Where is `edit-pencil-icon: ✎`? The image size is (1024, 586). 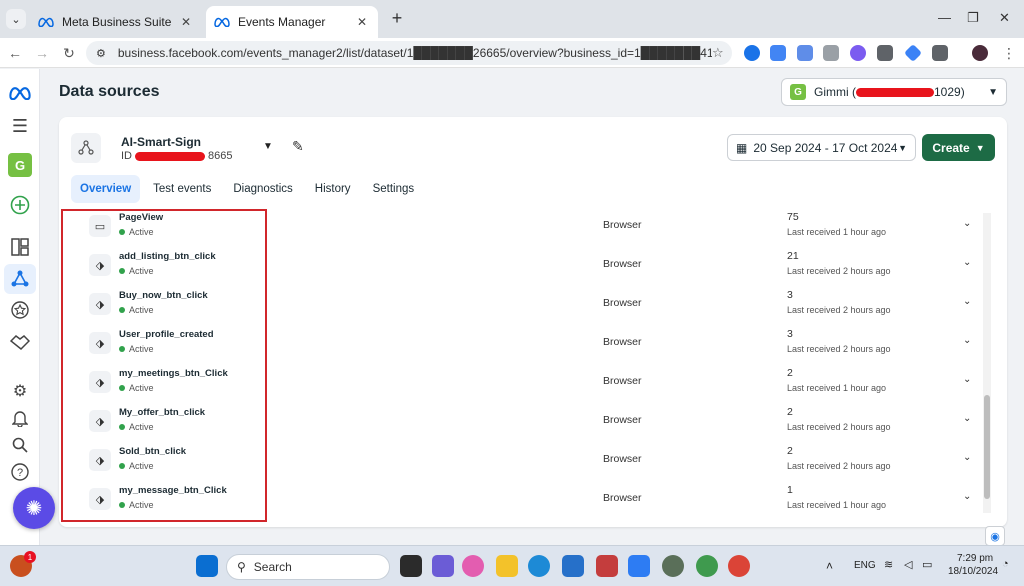 edit-pencil-icon: ✎ is located at coordinates (298, 146).